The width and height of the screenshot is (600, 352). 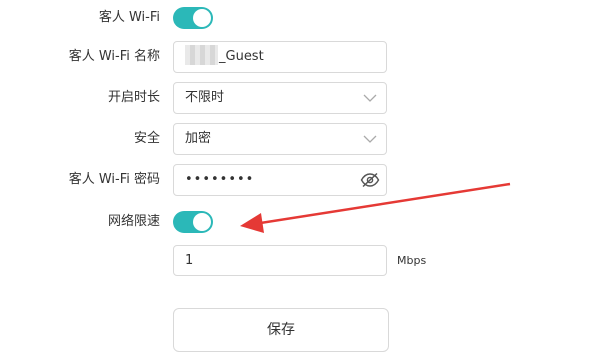 I want to click on guest-wifi-password-label: 客人 Wi-Fi 密码, so click(x=114, y=179).